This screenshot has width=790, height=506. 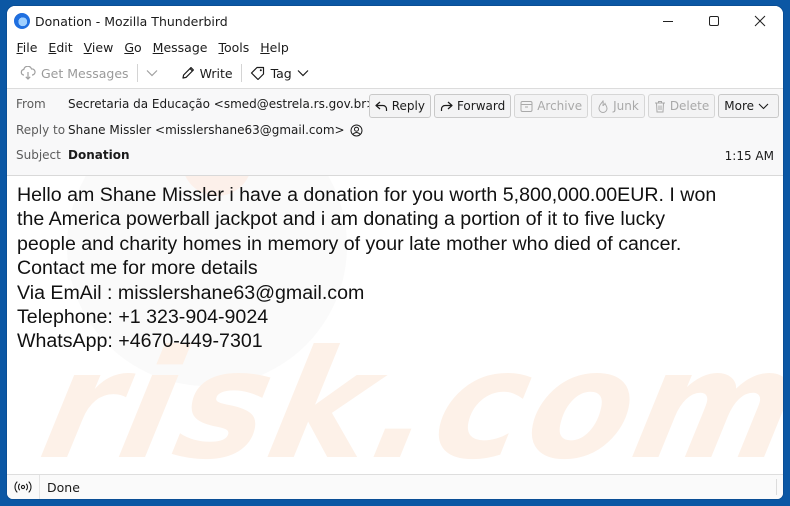 I want to click on reply-icon, so click(x=381, y=106).